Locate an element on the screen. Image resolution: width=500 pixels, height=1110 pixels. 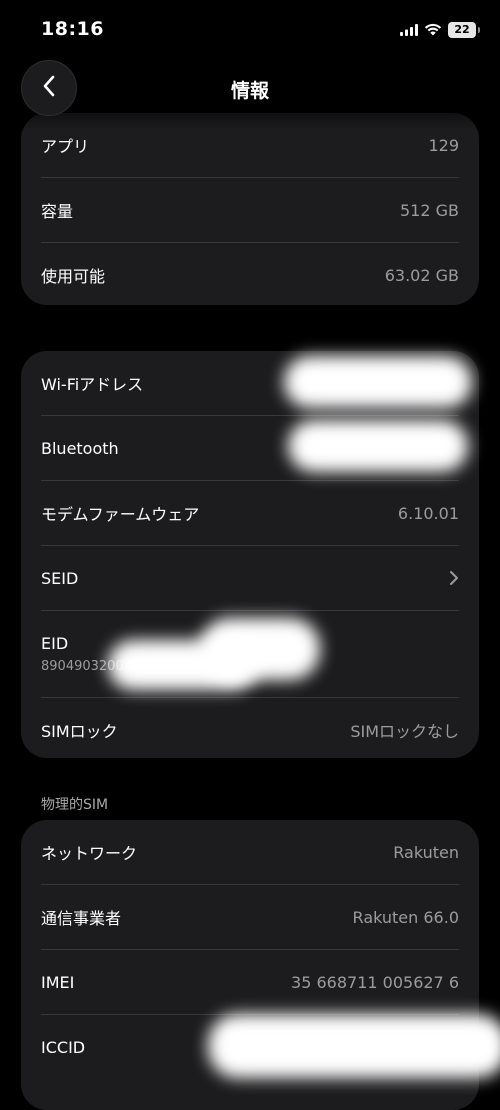
redaction-wifi is located at coordinates (378, 382).